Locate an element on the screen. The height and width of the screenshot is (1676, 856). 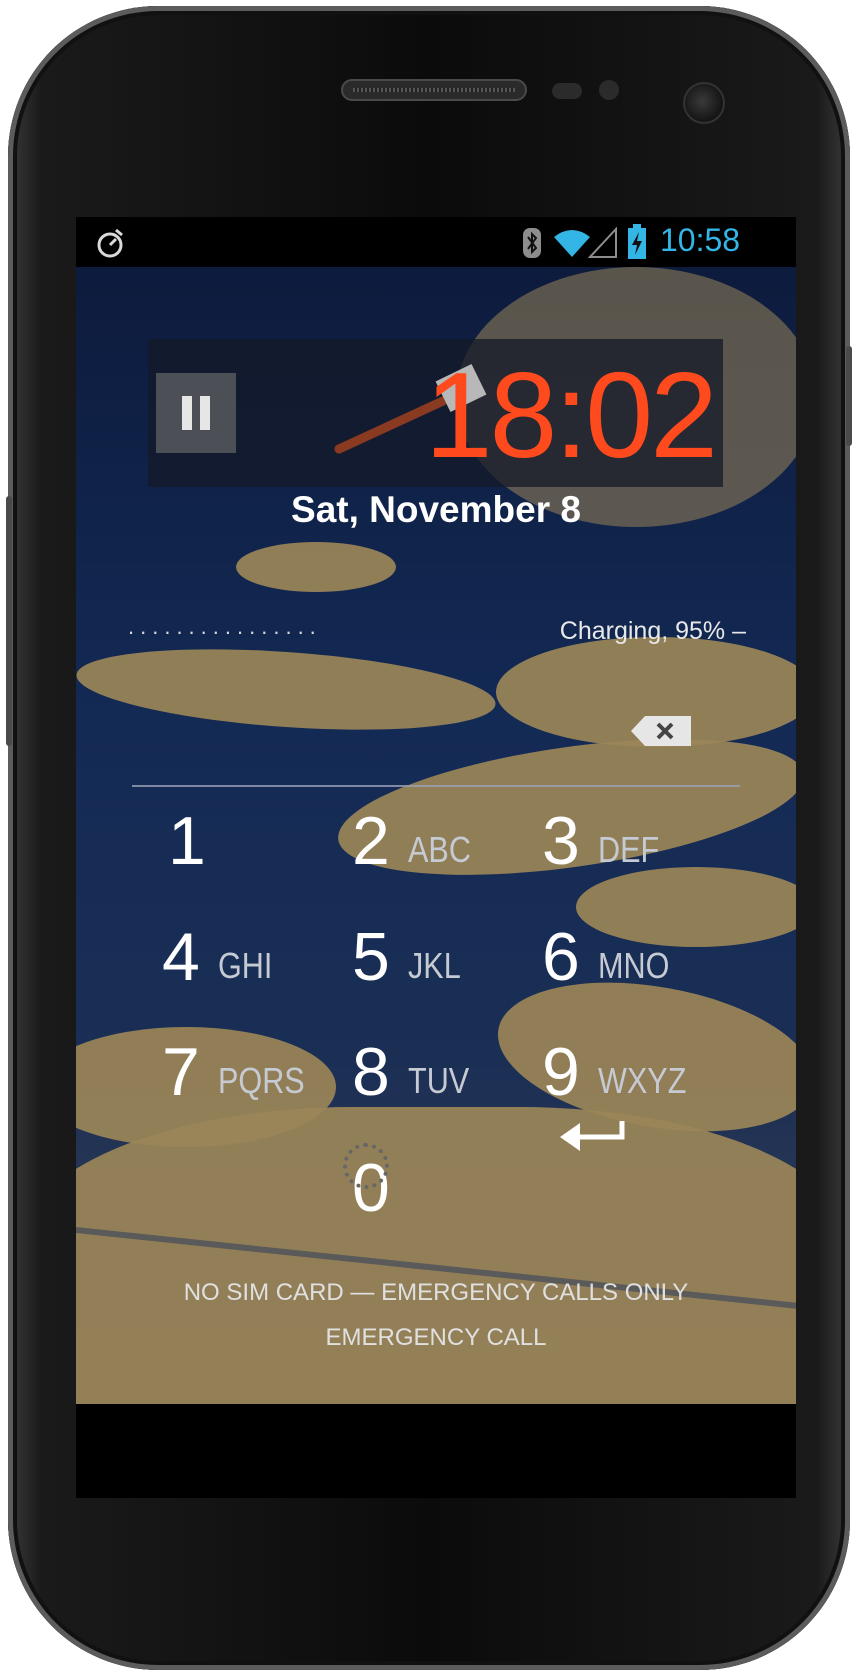
proximity-sensor is located at coordinates (567, 91).